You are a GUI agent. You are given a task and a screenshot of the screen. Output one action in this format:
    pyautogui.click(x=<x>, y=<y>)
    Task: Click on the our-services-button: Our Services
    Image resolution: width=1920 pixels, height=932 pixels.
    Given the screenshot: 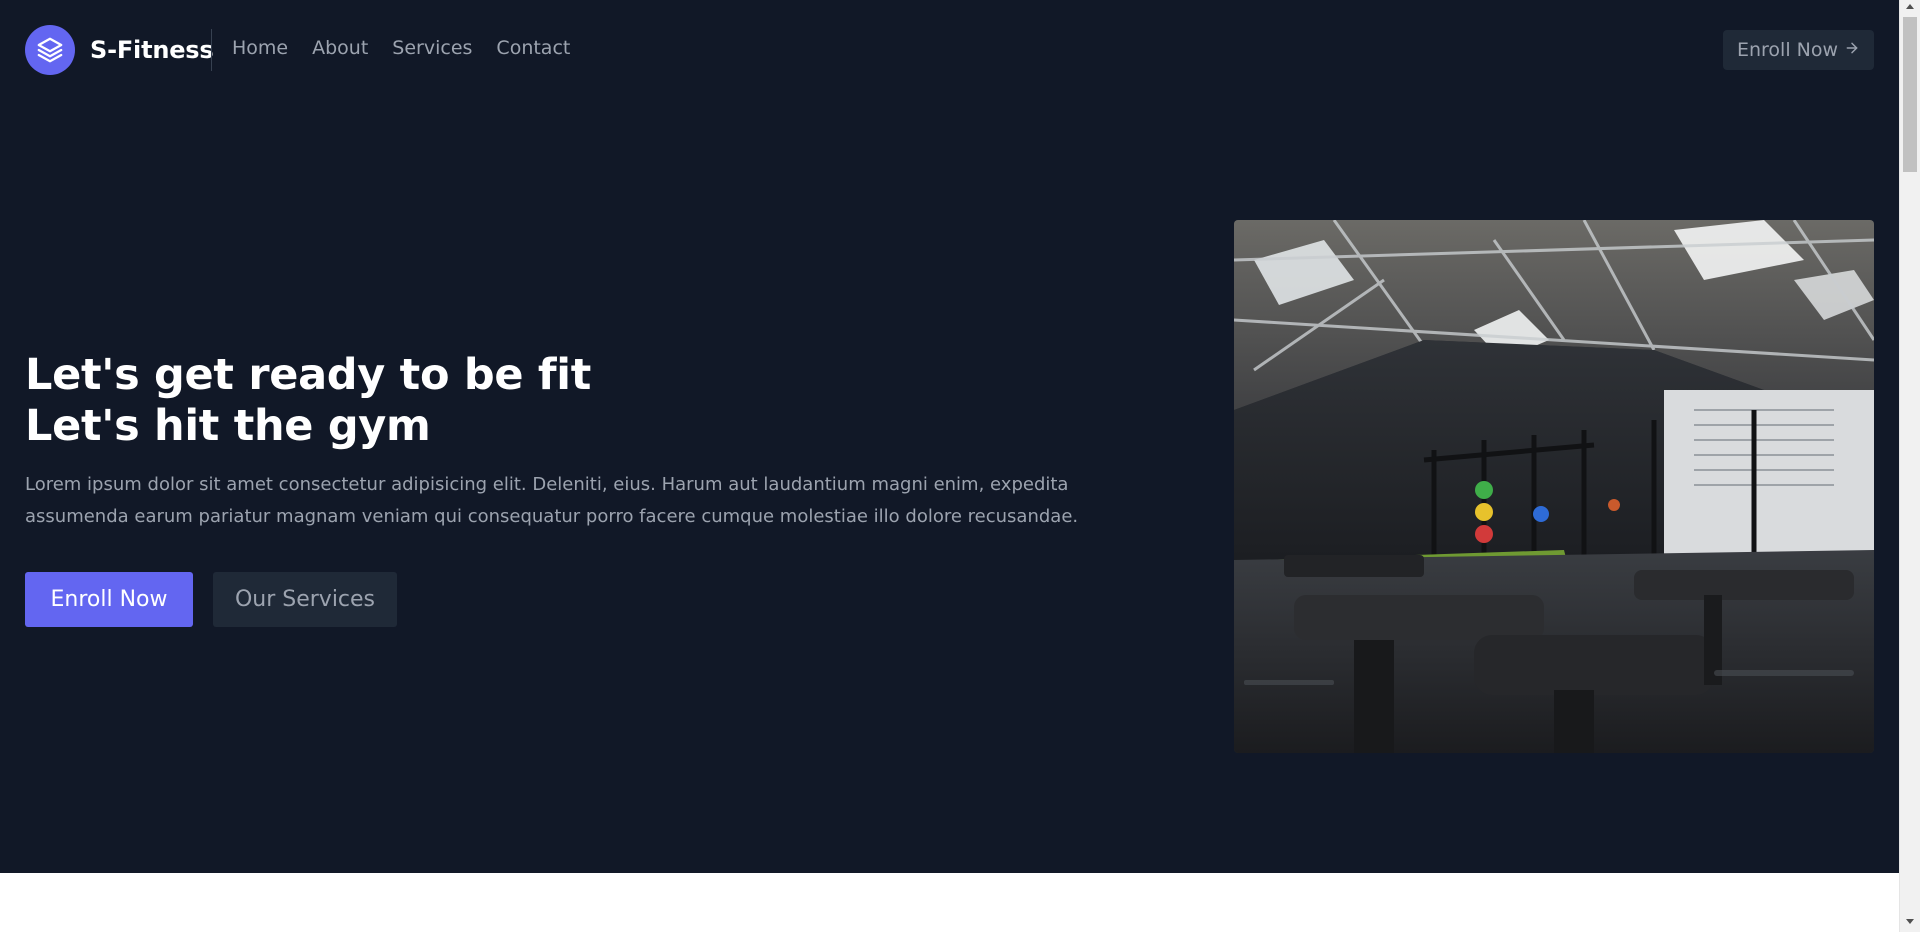 What is the action you would take?
    pyautogui.click(x=305, y=599)
    